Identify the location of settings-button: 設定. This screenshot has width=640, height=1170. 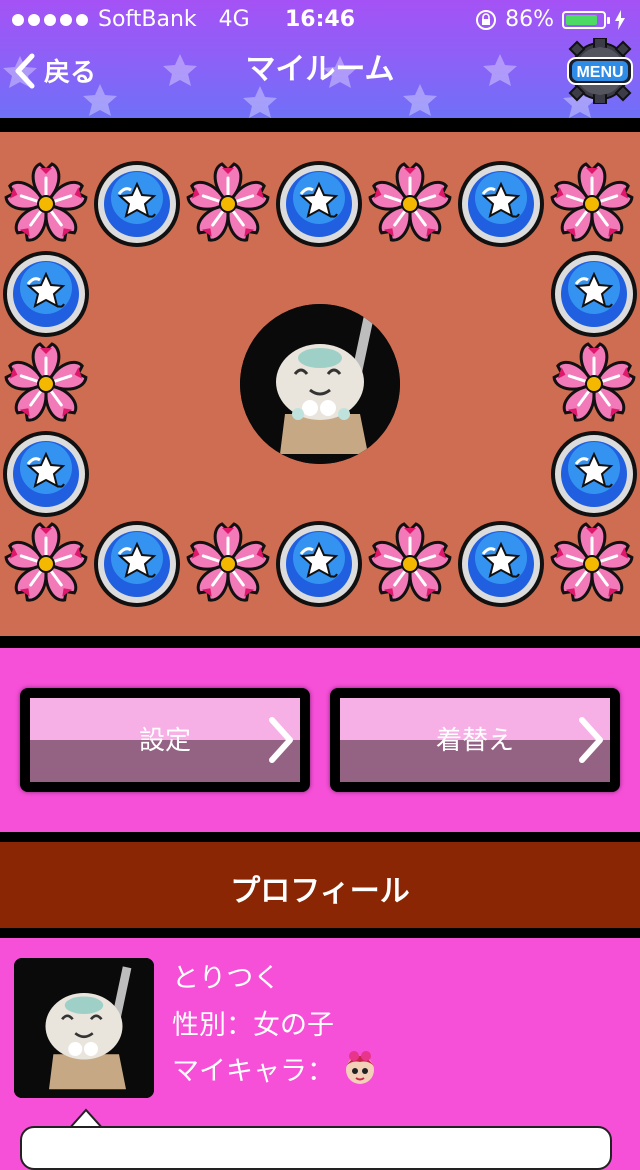
(165, 740).